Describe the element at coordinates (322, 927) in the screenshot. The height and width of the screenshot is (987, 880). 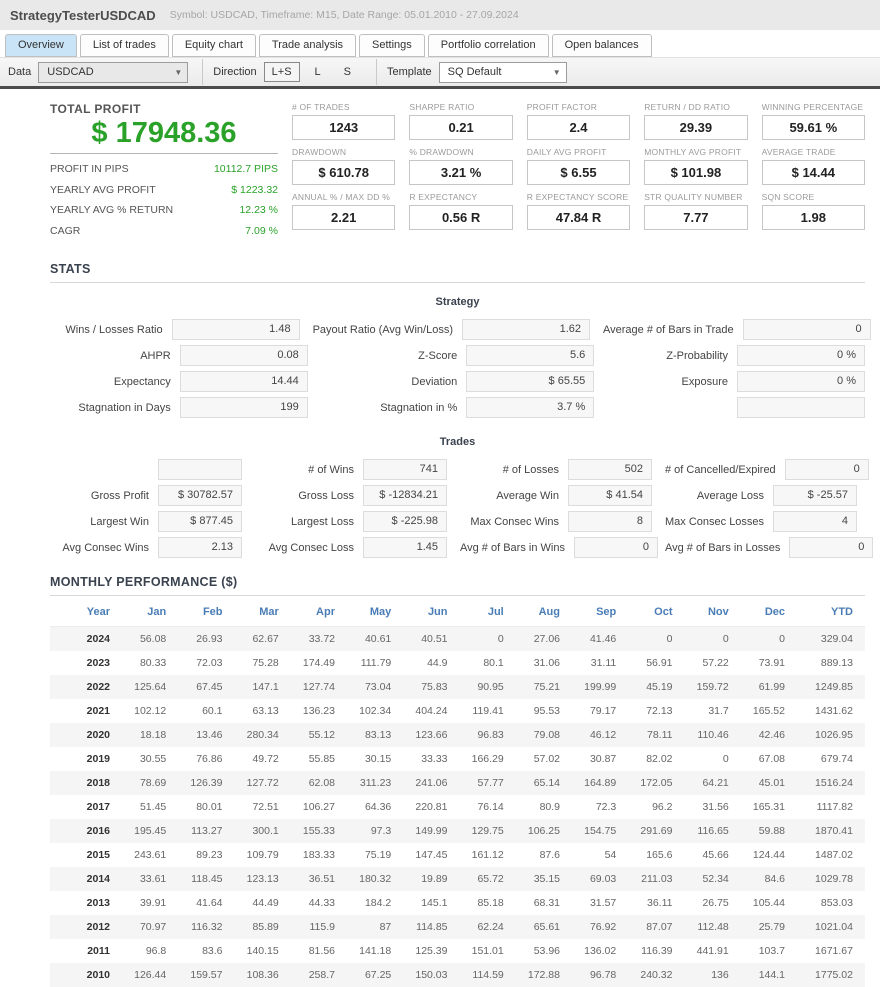
I see `month-value-cell: 115.9` at that location.